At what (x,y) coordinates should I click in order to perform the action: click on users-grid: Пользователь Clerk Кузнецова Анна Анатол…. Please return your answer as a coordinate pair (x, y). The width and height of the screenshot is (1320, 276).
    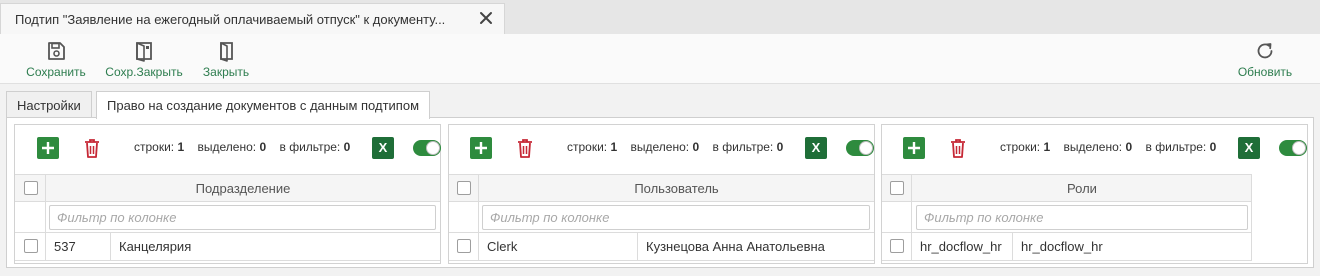
    Looking at the image, I should click on (661, 218).